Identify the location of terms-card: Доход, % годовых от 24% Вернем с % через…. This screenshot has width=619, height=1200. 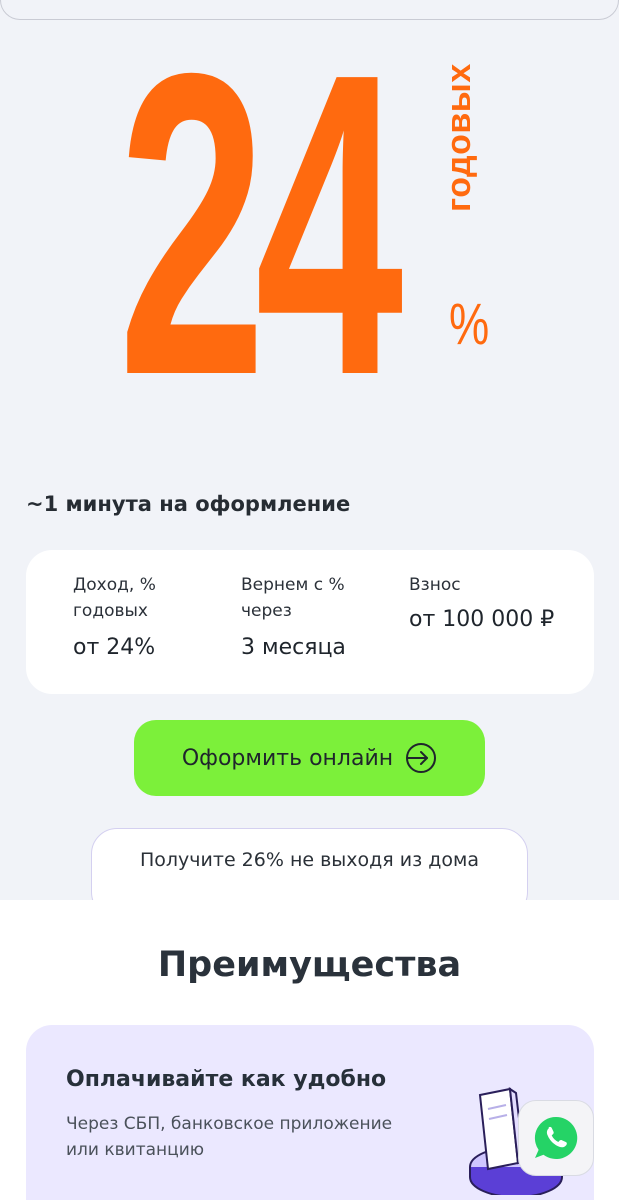
(310, 622).